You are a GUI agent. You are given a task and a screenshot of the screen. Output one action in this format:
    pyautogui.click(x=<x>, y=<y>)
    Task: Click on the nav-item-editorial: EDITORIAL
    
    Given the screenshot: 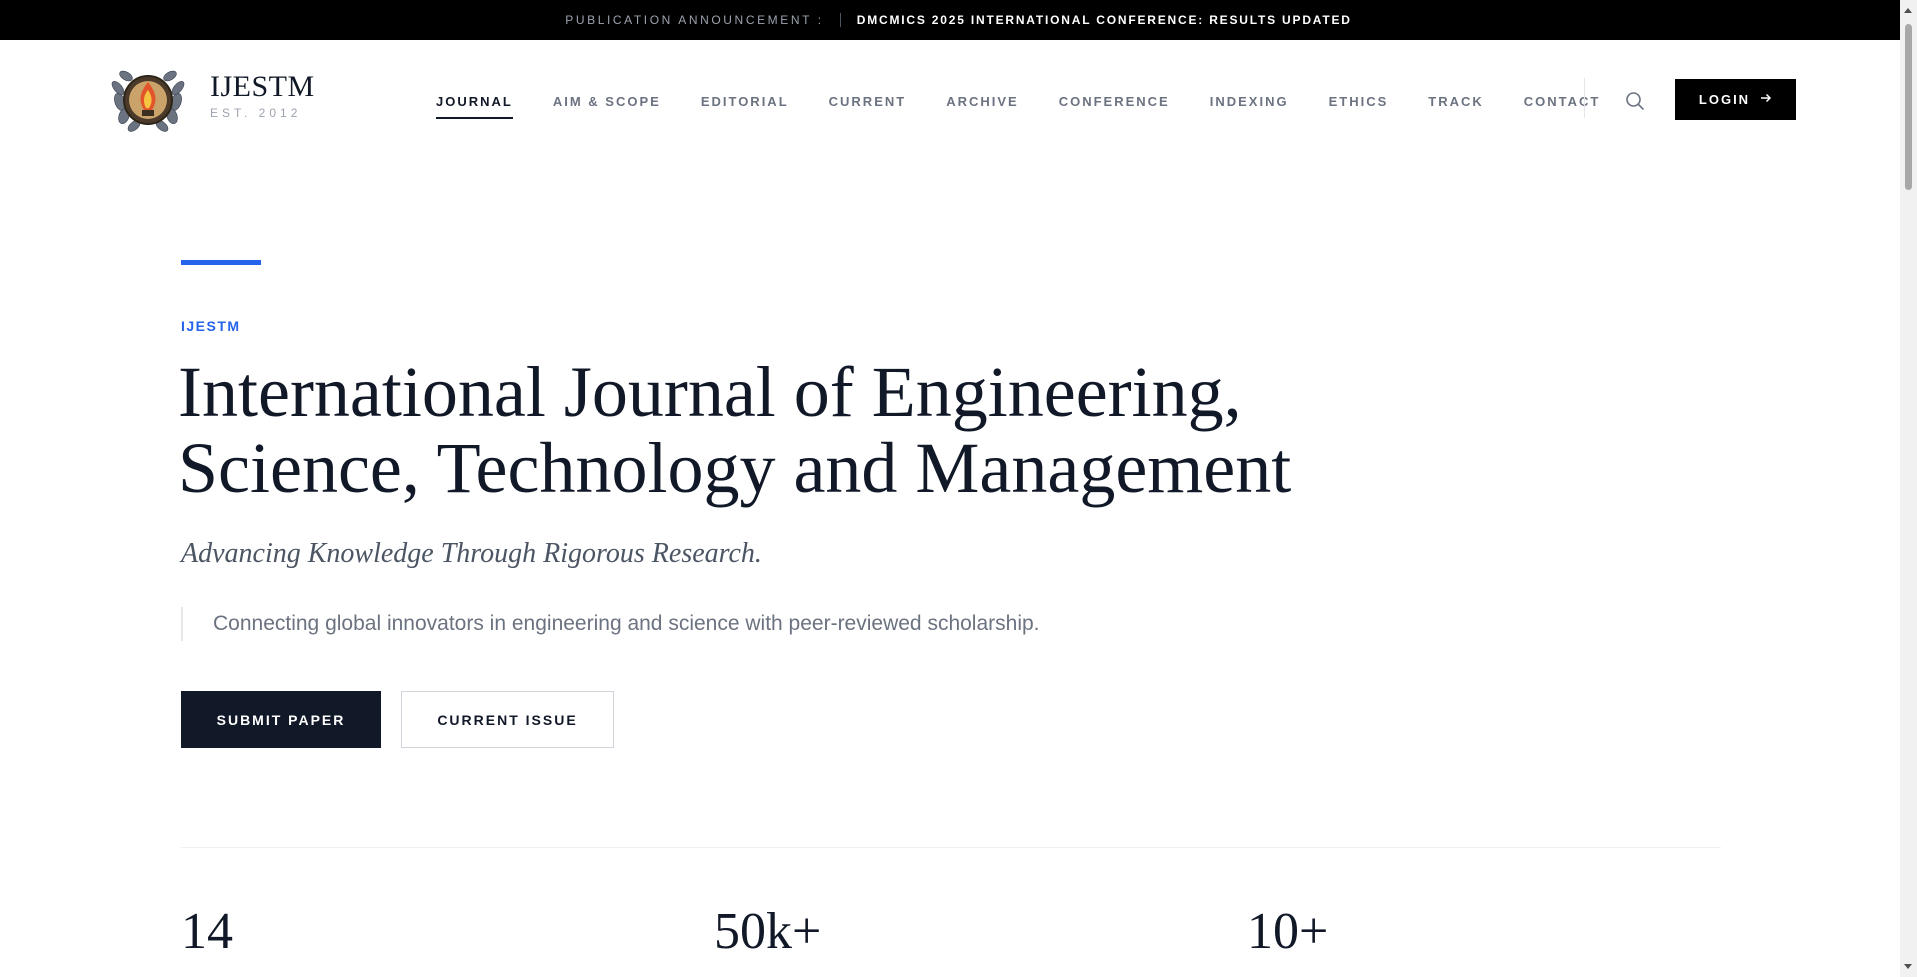 What is the action you would take?
    pyautogui.click(x=745, y=106)
    